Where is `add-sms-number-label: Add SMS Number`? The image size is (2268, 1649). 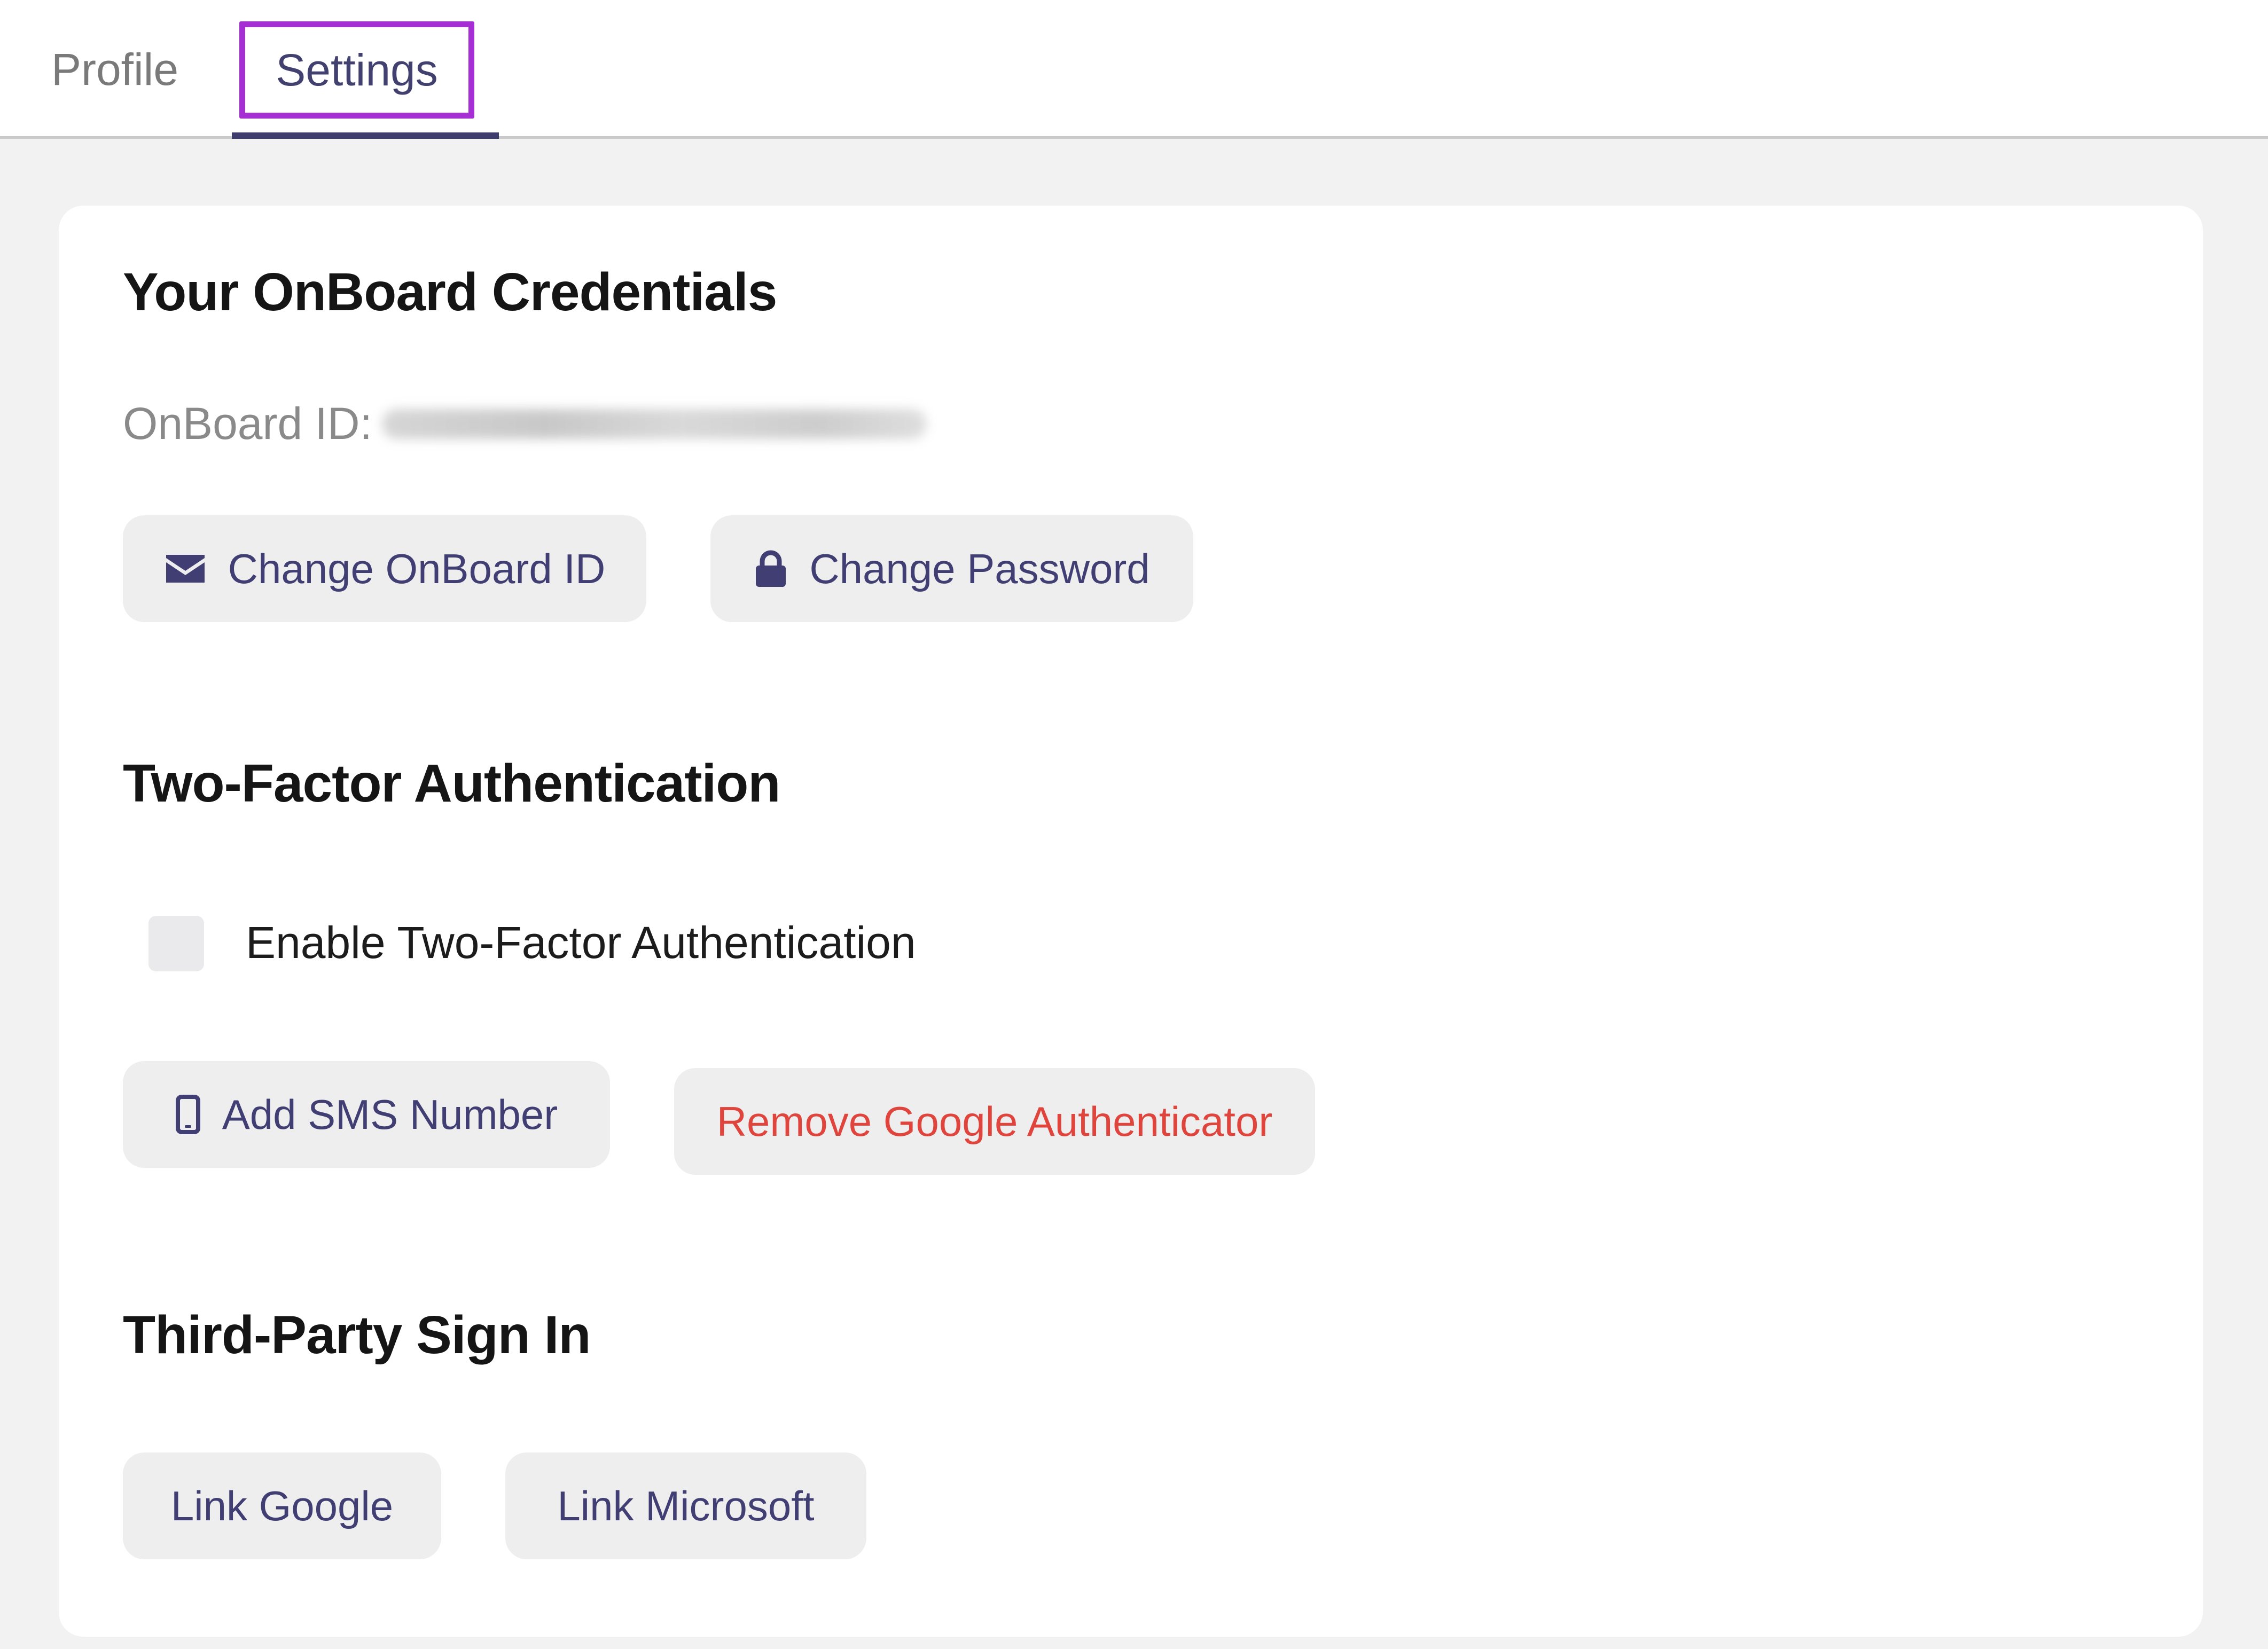
add-sms-number-label: Add SMS Number is located at coordinates (390, 1114).